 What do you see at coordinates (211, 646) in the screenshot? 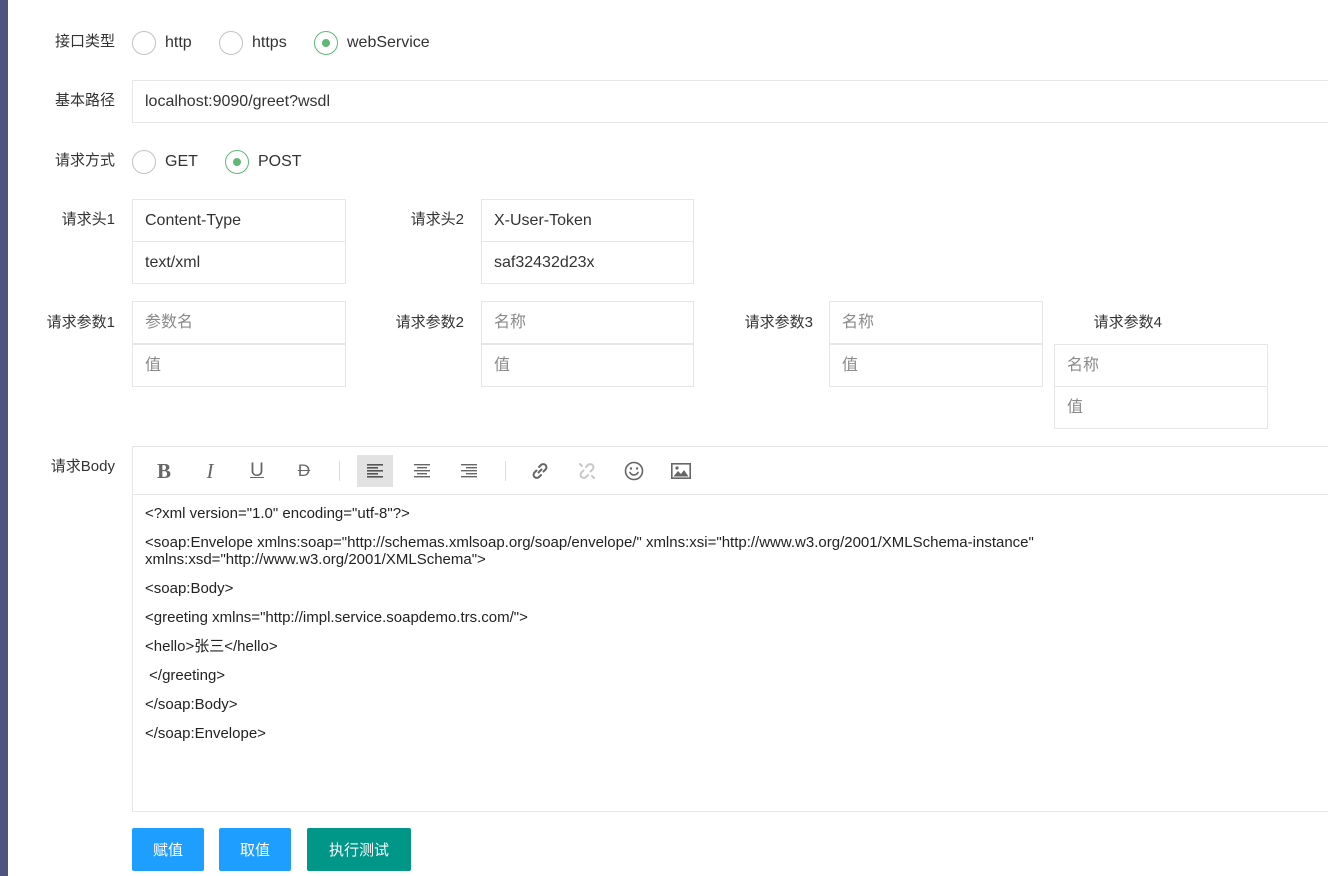
I see `body-line: <hello>张三</hello>` at bounding box center [211, 646].